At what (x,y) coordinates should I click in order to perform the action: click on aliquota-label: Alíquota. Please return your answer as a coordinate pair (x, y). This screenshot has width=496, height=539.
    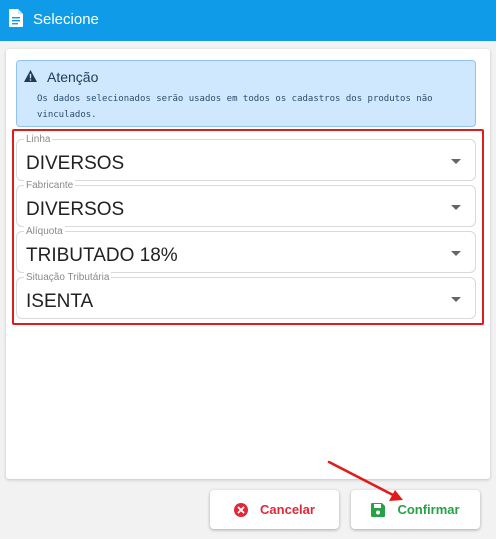
    Looking at the image, I should click on (44, 232).